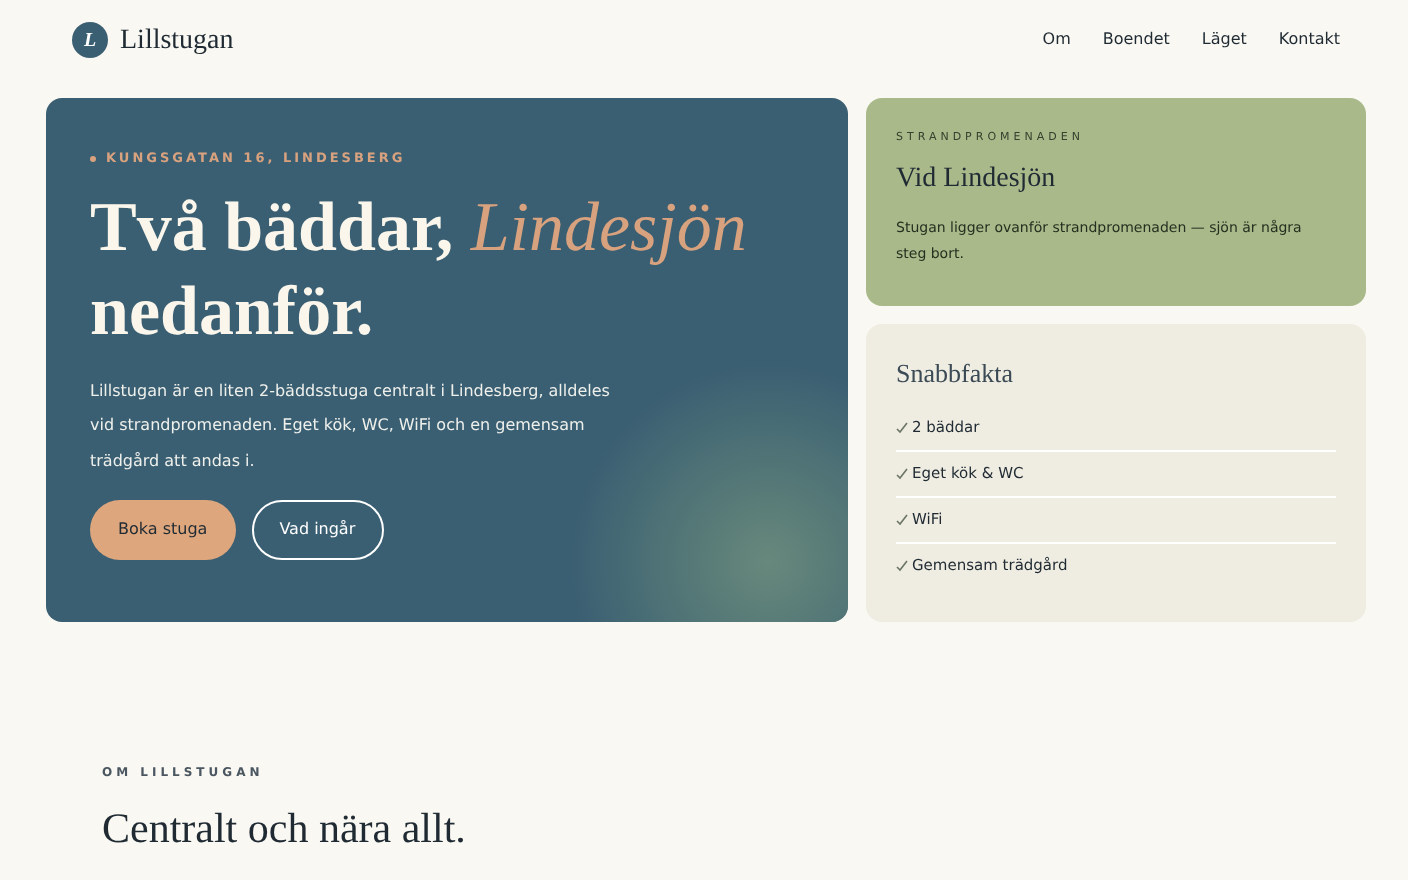  I want to click on bullet-icon, so click(93, 159).